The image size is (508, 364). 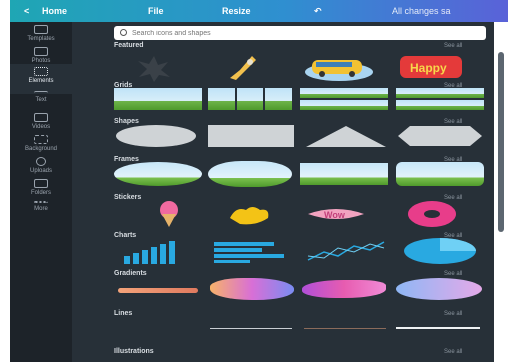 I want to click on top-toolbar: < Home File Resize ↶ All changes sa, so click(x=259, y=11).